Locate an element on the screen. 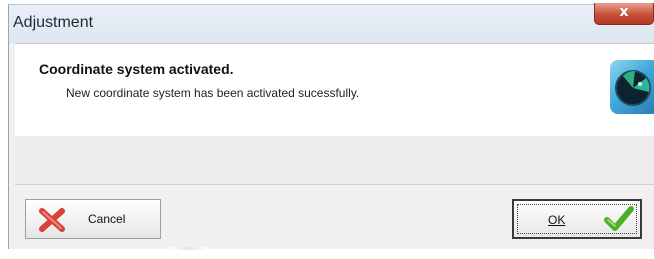 The image size is (654, 259). cancel-button: Cancel is located at coordinates (93, 219).